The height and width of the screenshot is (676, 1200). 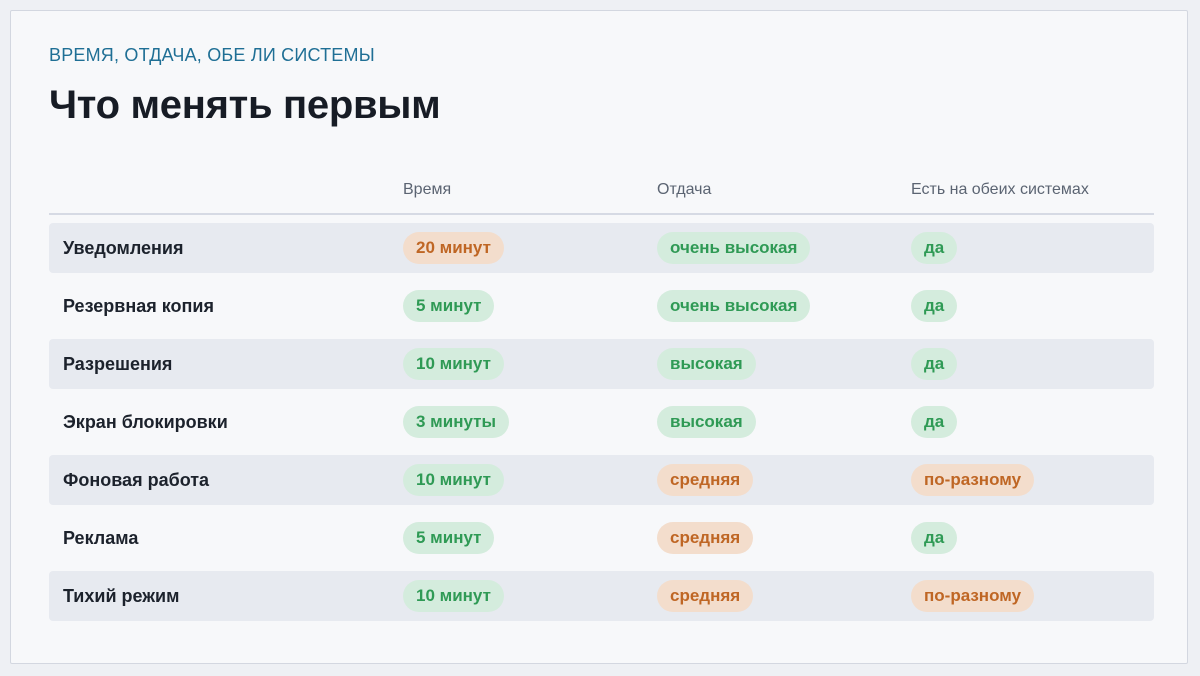 What do you see at coordinates (136, 480) in the screenshot?
I see `row-setting-name: Фоновая работа` at bounding box center [136, 480].